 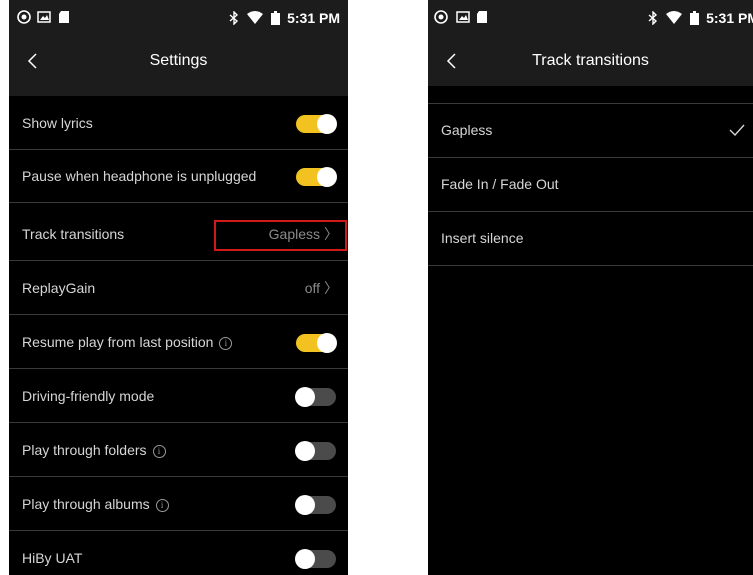 What do you see at coordinates (737, 130) in the screenshot?
I see `check-icon` at bounding box center [737, 130].